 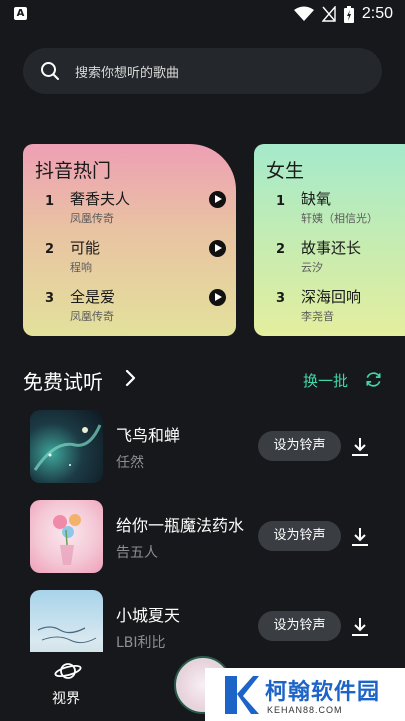 What do you see at coordinates (331, 296) in the screenshot?
I see `chart-song-name: 深海回响` at bounding box center [331, 296].